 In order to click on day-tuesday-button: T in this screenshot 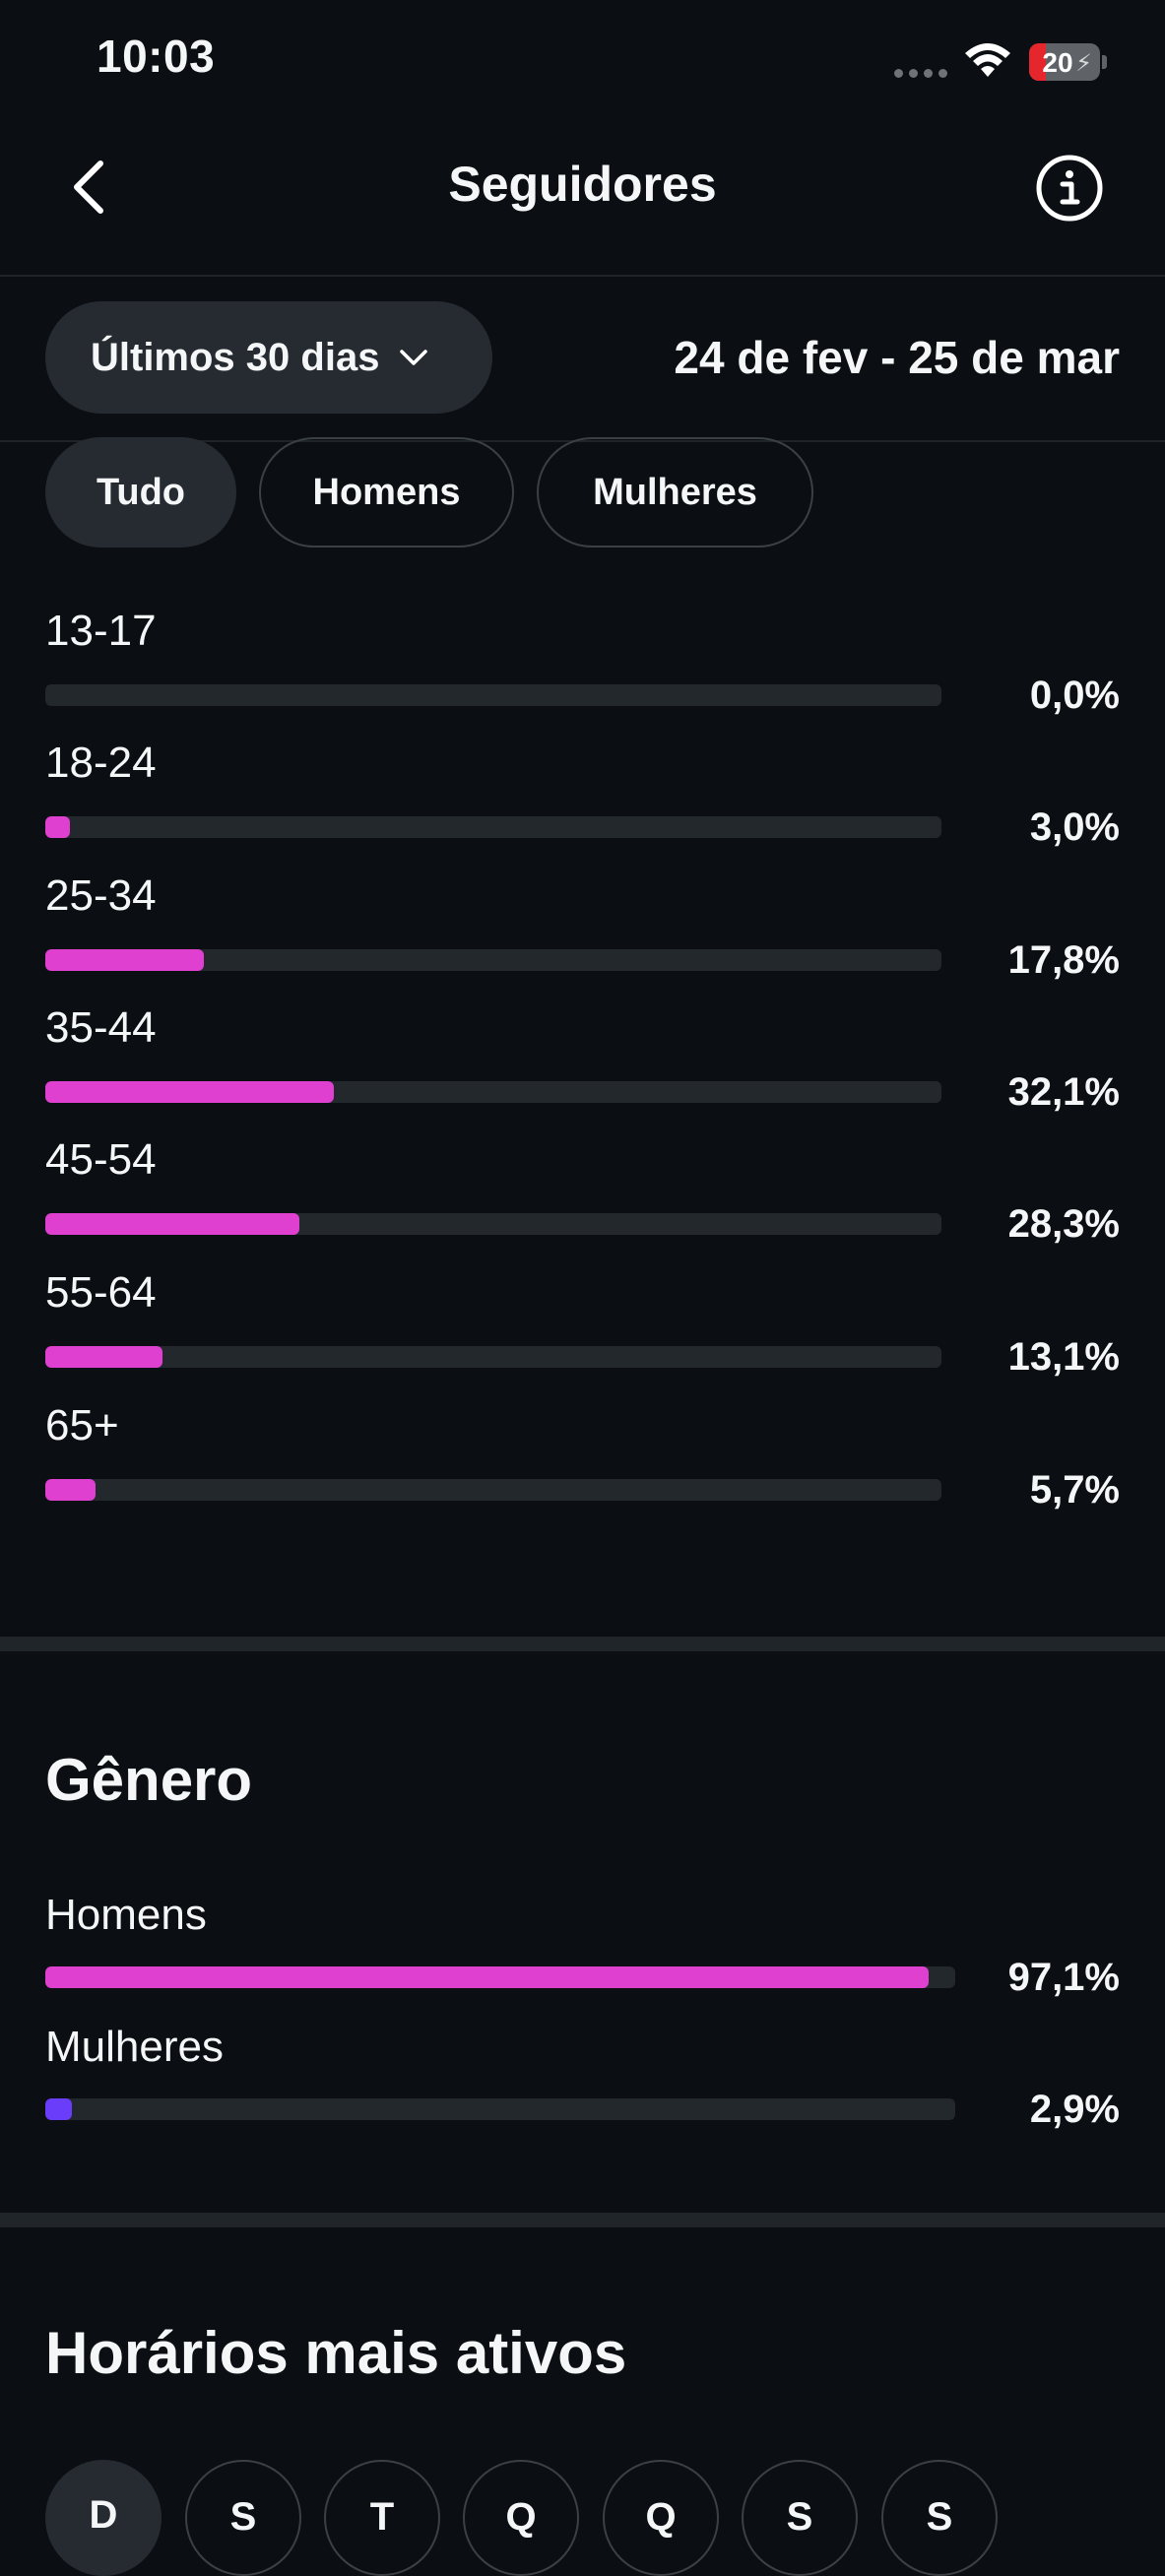, I will do `click(382, 2518)`.